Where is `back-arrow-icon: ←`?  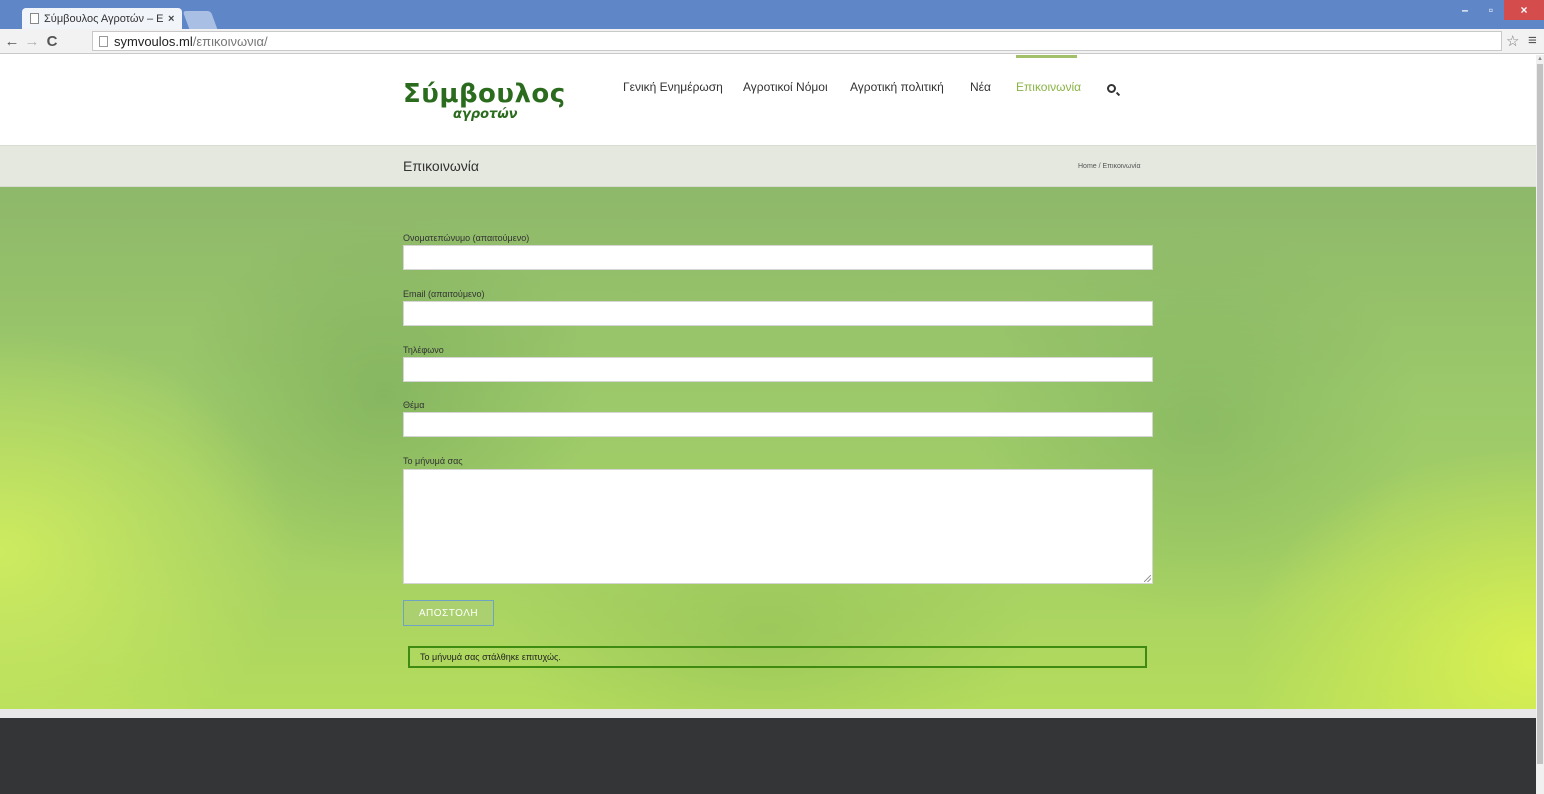
back-arrow-icon: ← is located at coordinates (12, 41).